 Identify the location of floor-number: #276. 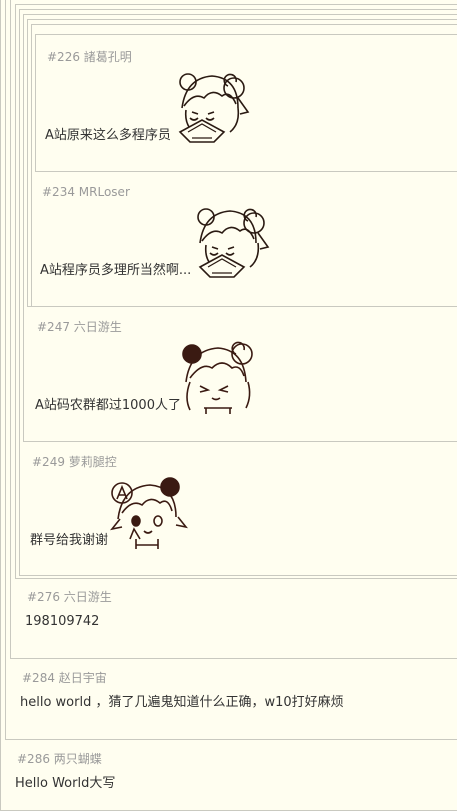
(43, 597).